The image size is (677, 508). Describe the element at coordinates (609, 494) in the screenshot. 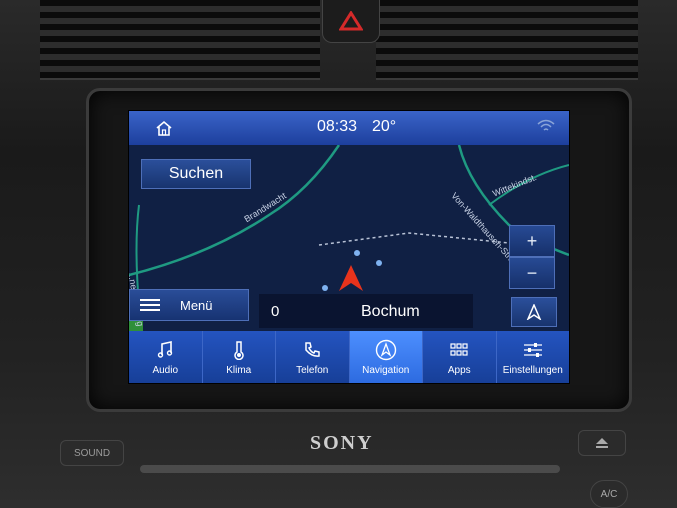

I see `ac-button: A/C` at that location.